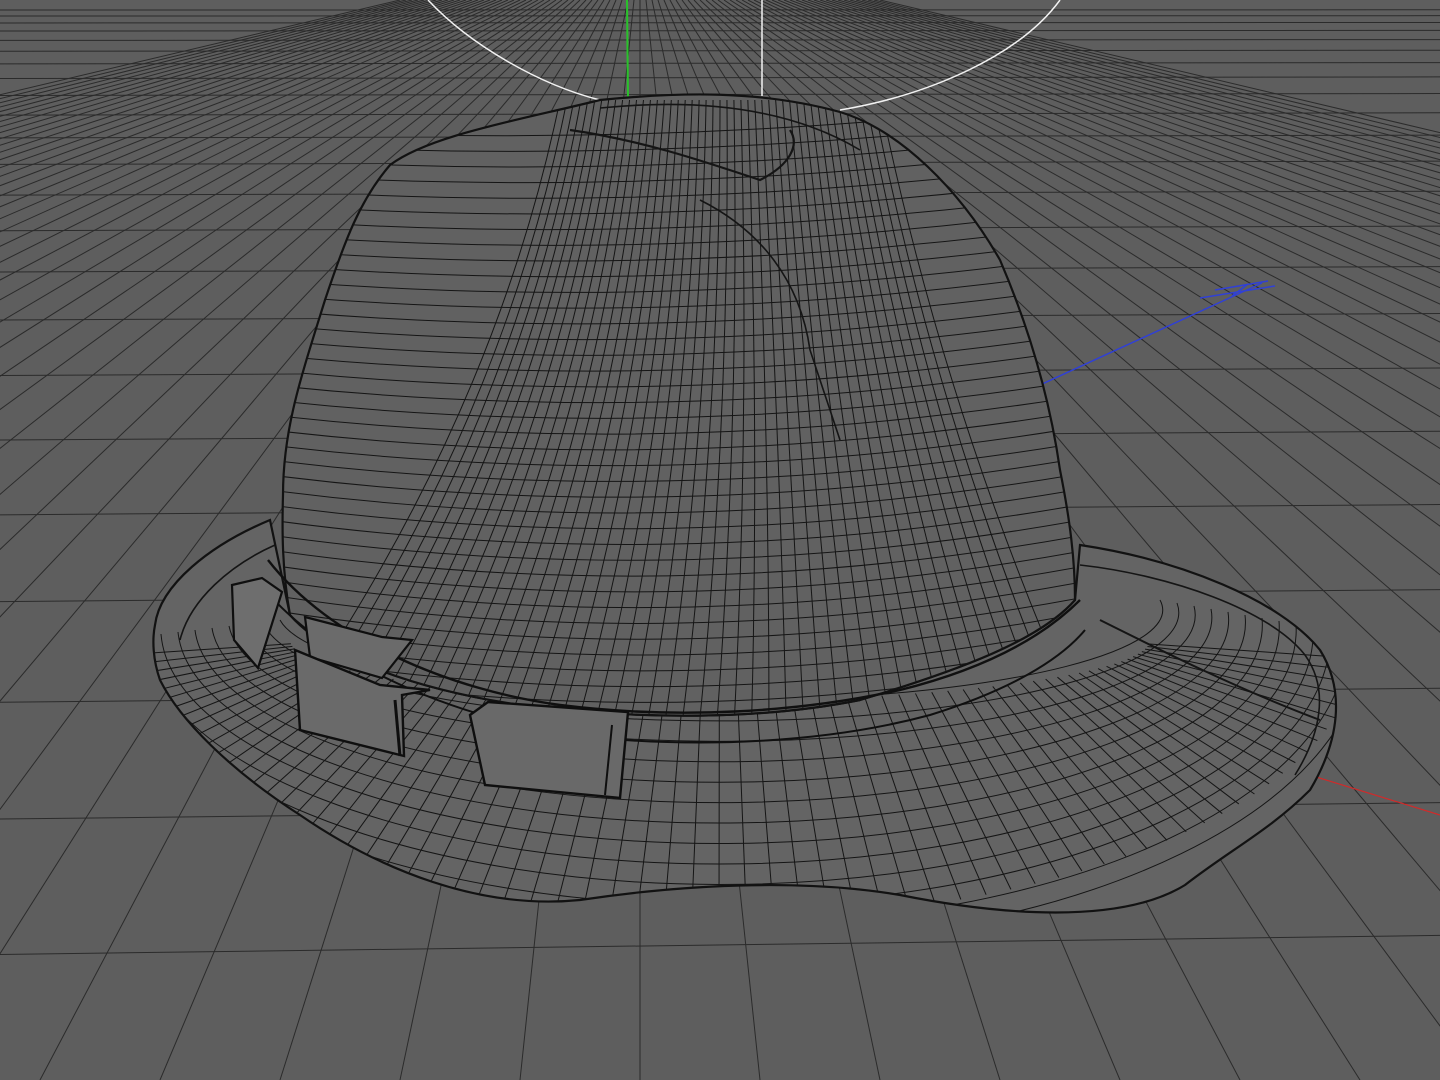  Describe the element at coordinates (744, 55) in the screenshot. I see `rotate-gizmo-icon` at that location.